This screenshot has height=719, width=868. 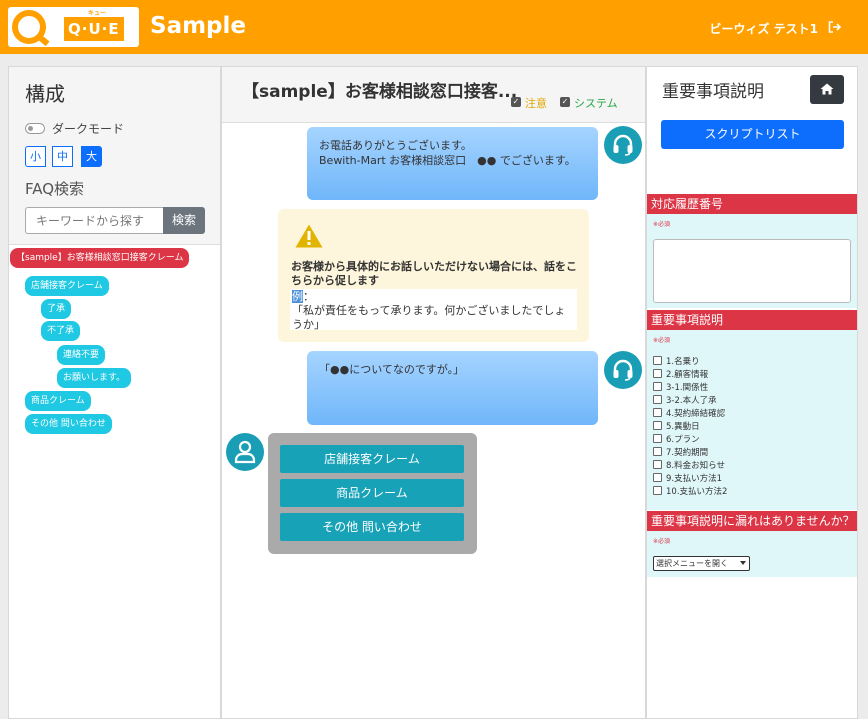 I want to click on structure-controls: 構成 ダークモード 小 中 大 FAQ検索 検索, so click(x=114, y=156).